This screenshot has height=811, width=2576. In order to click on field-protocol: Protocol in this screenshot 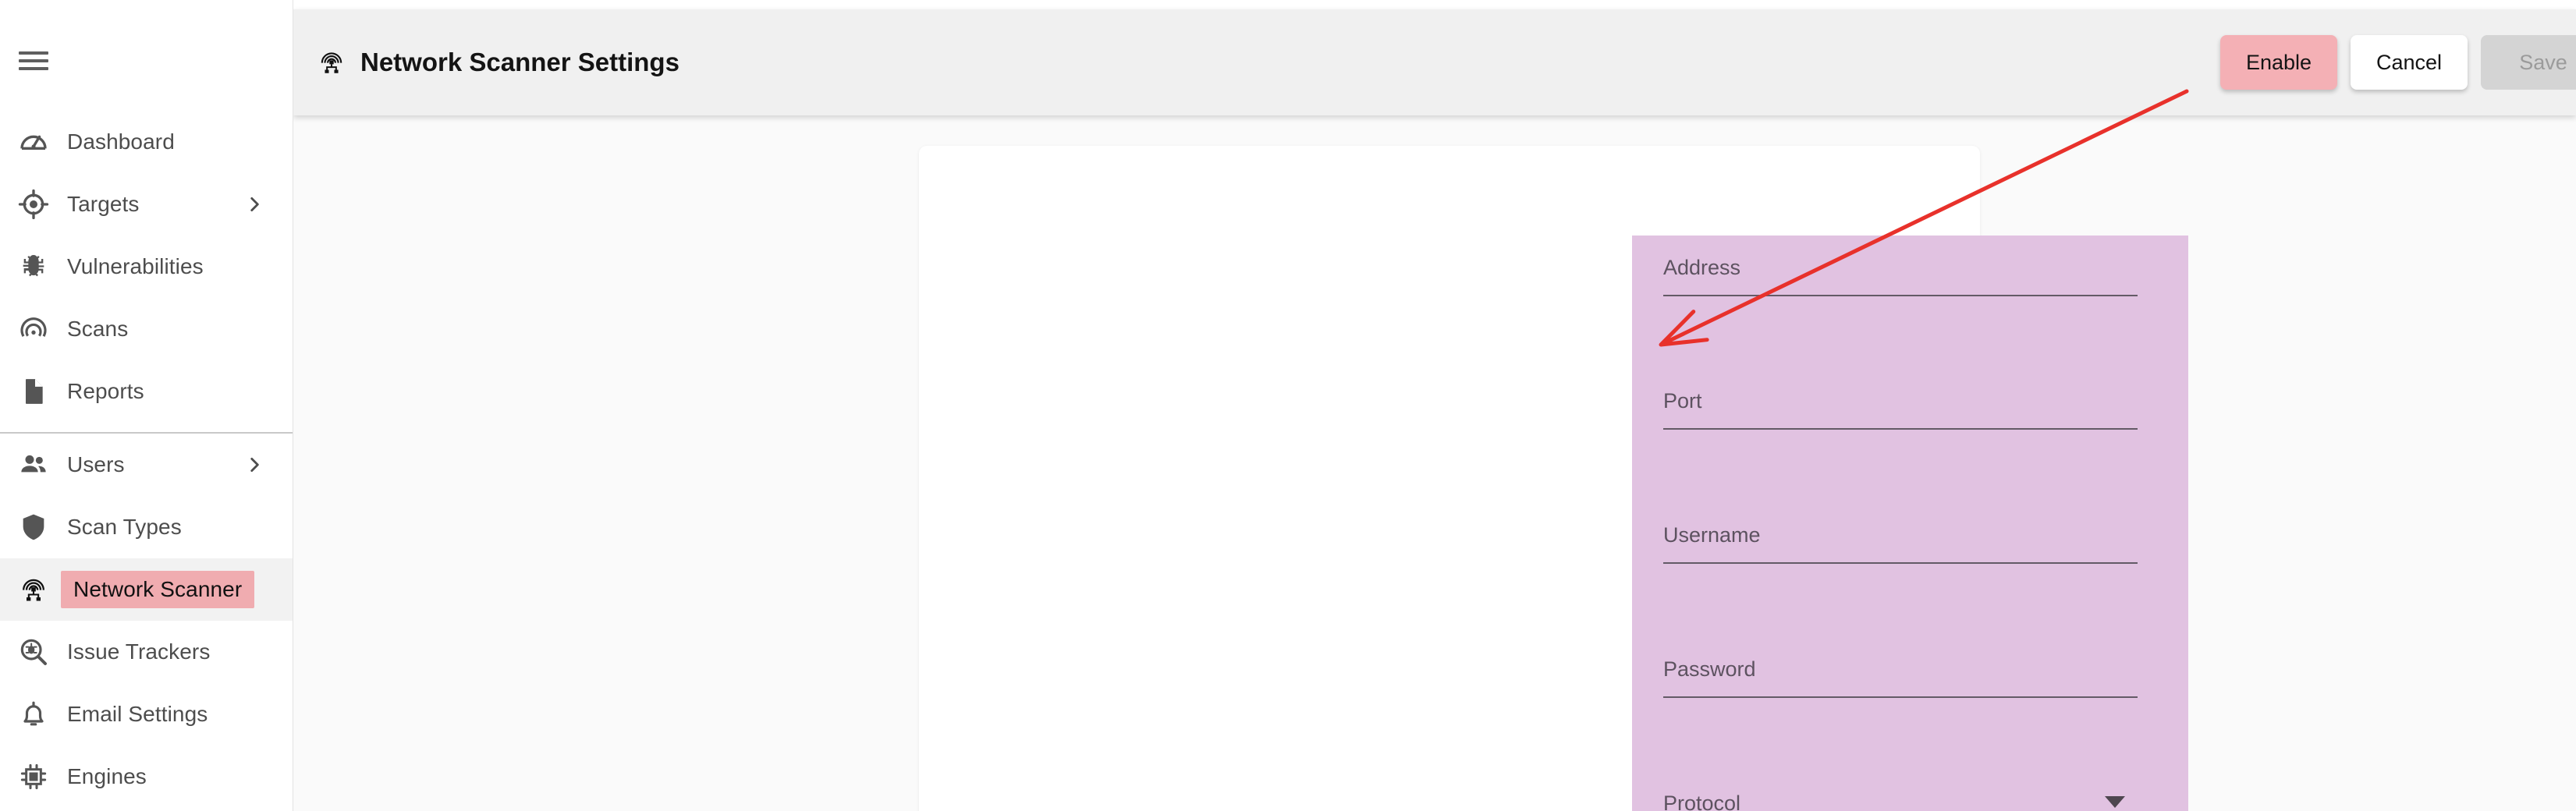, I will do `click(1900, 802)`.